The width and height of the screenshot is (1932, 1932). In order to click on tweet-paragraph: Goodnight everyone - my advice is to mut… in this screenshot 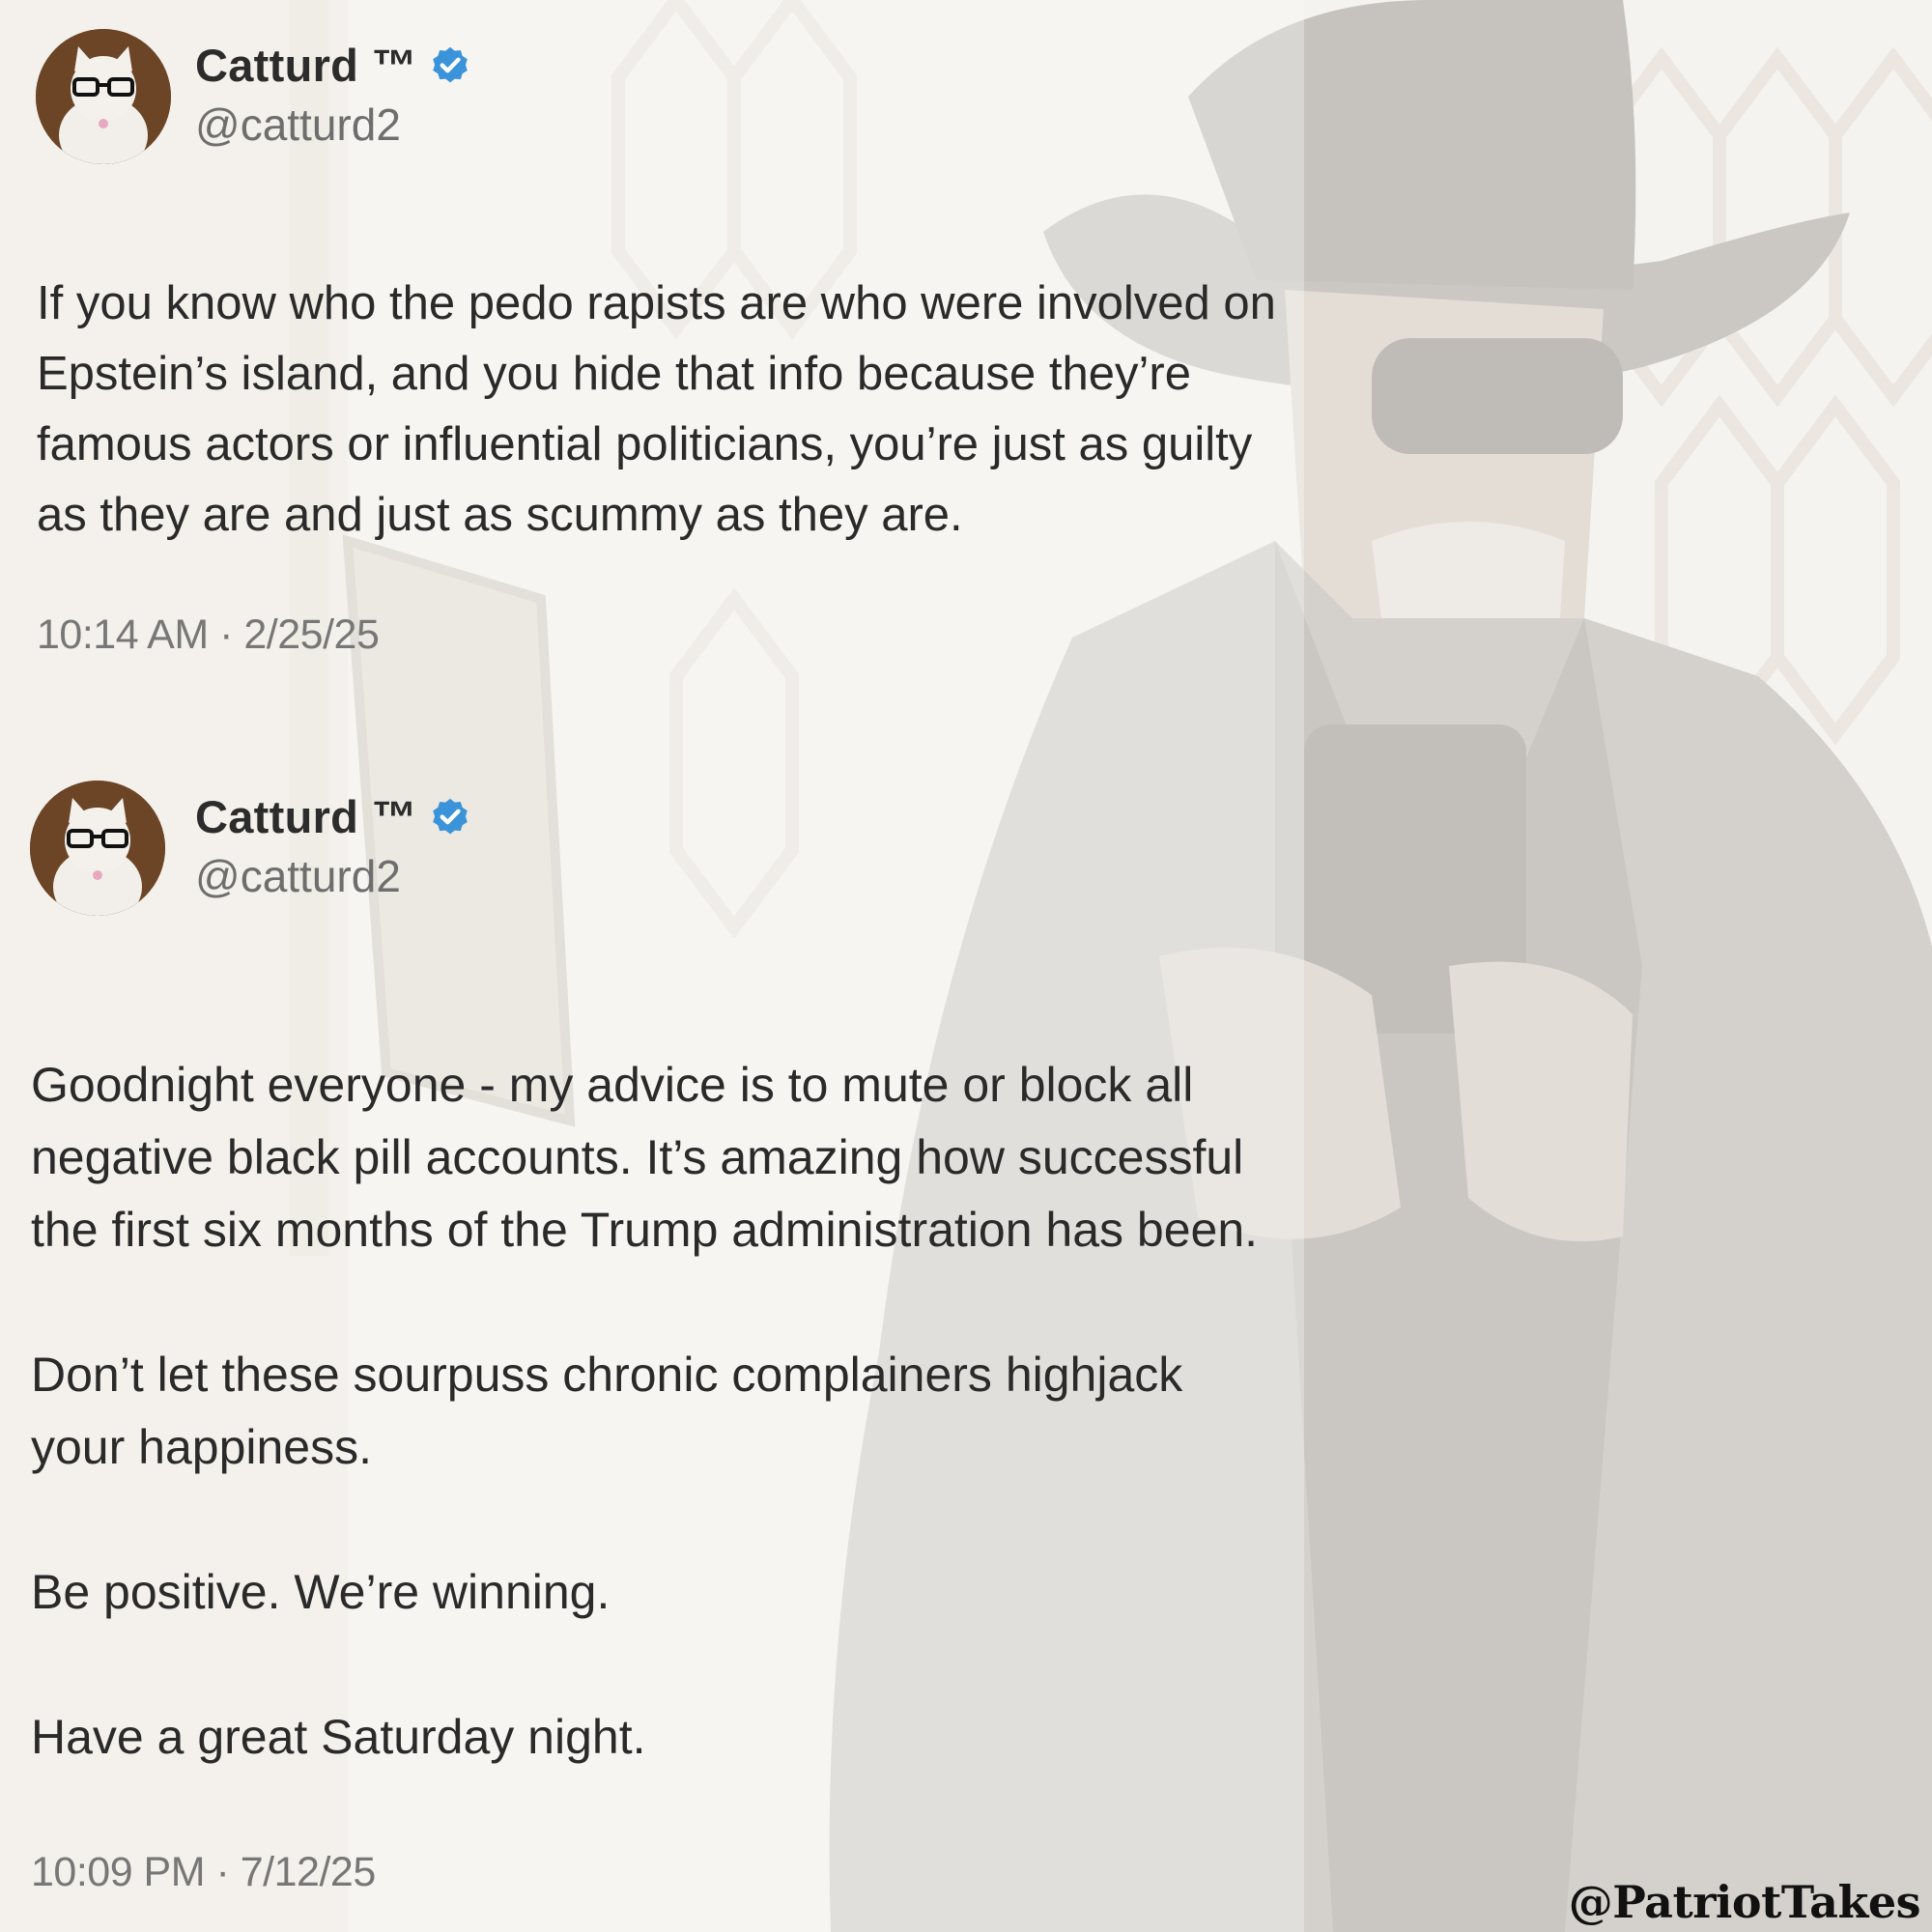, I will do `click(645, 1157)`.